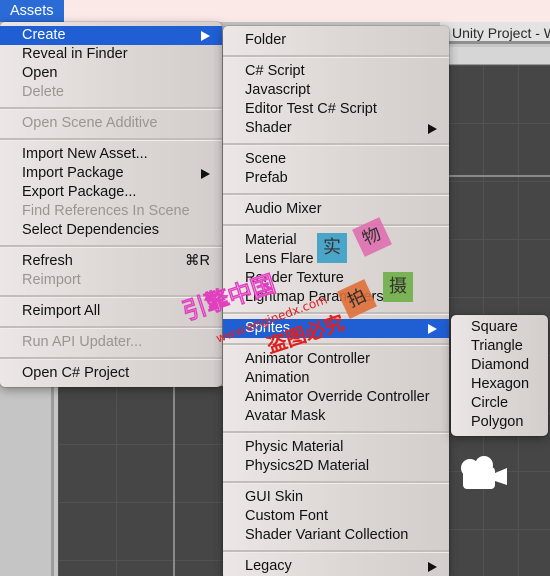 The width and height of the screenshot is (550, 576). Describe the element at coordinates (294, 447) in the screenshot. I see `menu-item-label: Physic Material` at that location.